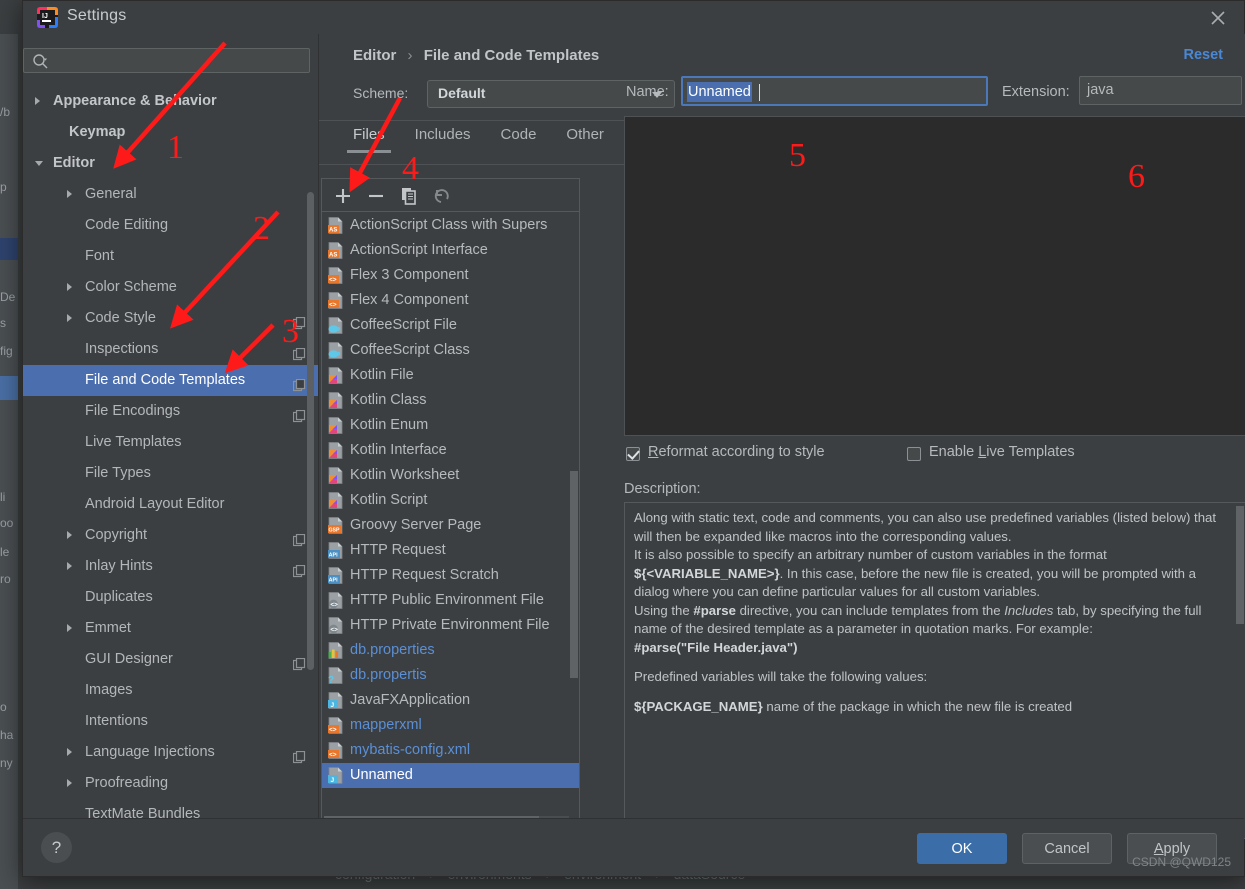 Image resolution: width=1245 pixels, height=889 pixels. What do you see at coordinates (170, 132) in the screenshot?
I see `sidebar-item-keymap: Keymap` at bounding box center [170, 132].